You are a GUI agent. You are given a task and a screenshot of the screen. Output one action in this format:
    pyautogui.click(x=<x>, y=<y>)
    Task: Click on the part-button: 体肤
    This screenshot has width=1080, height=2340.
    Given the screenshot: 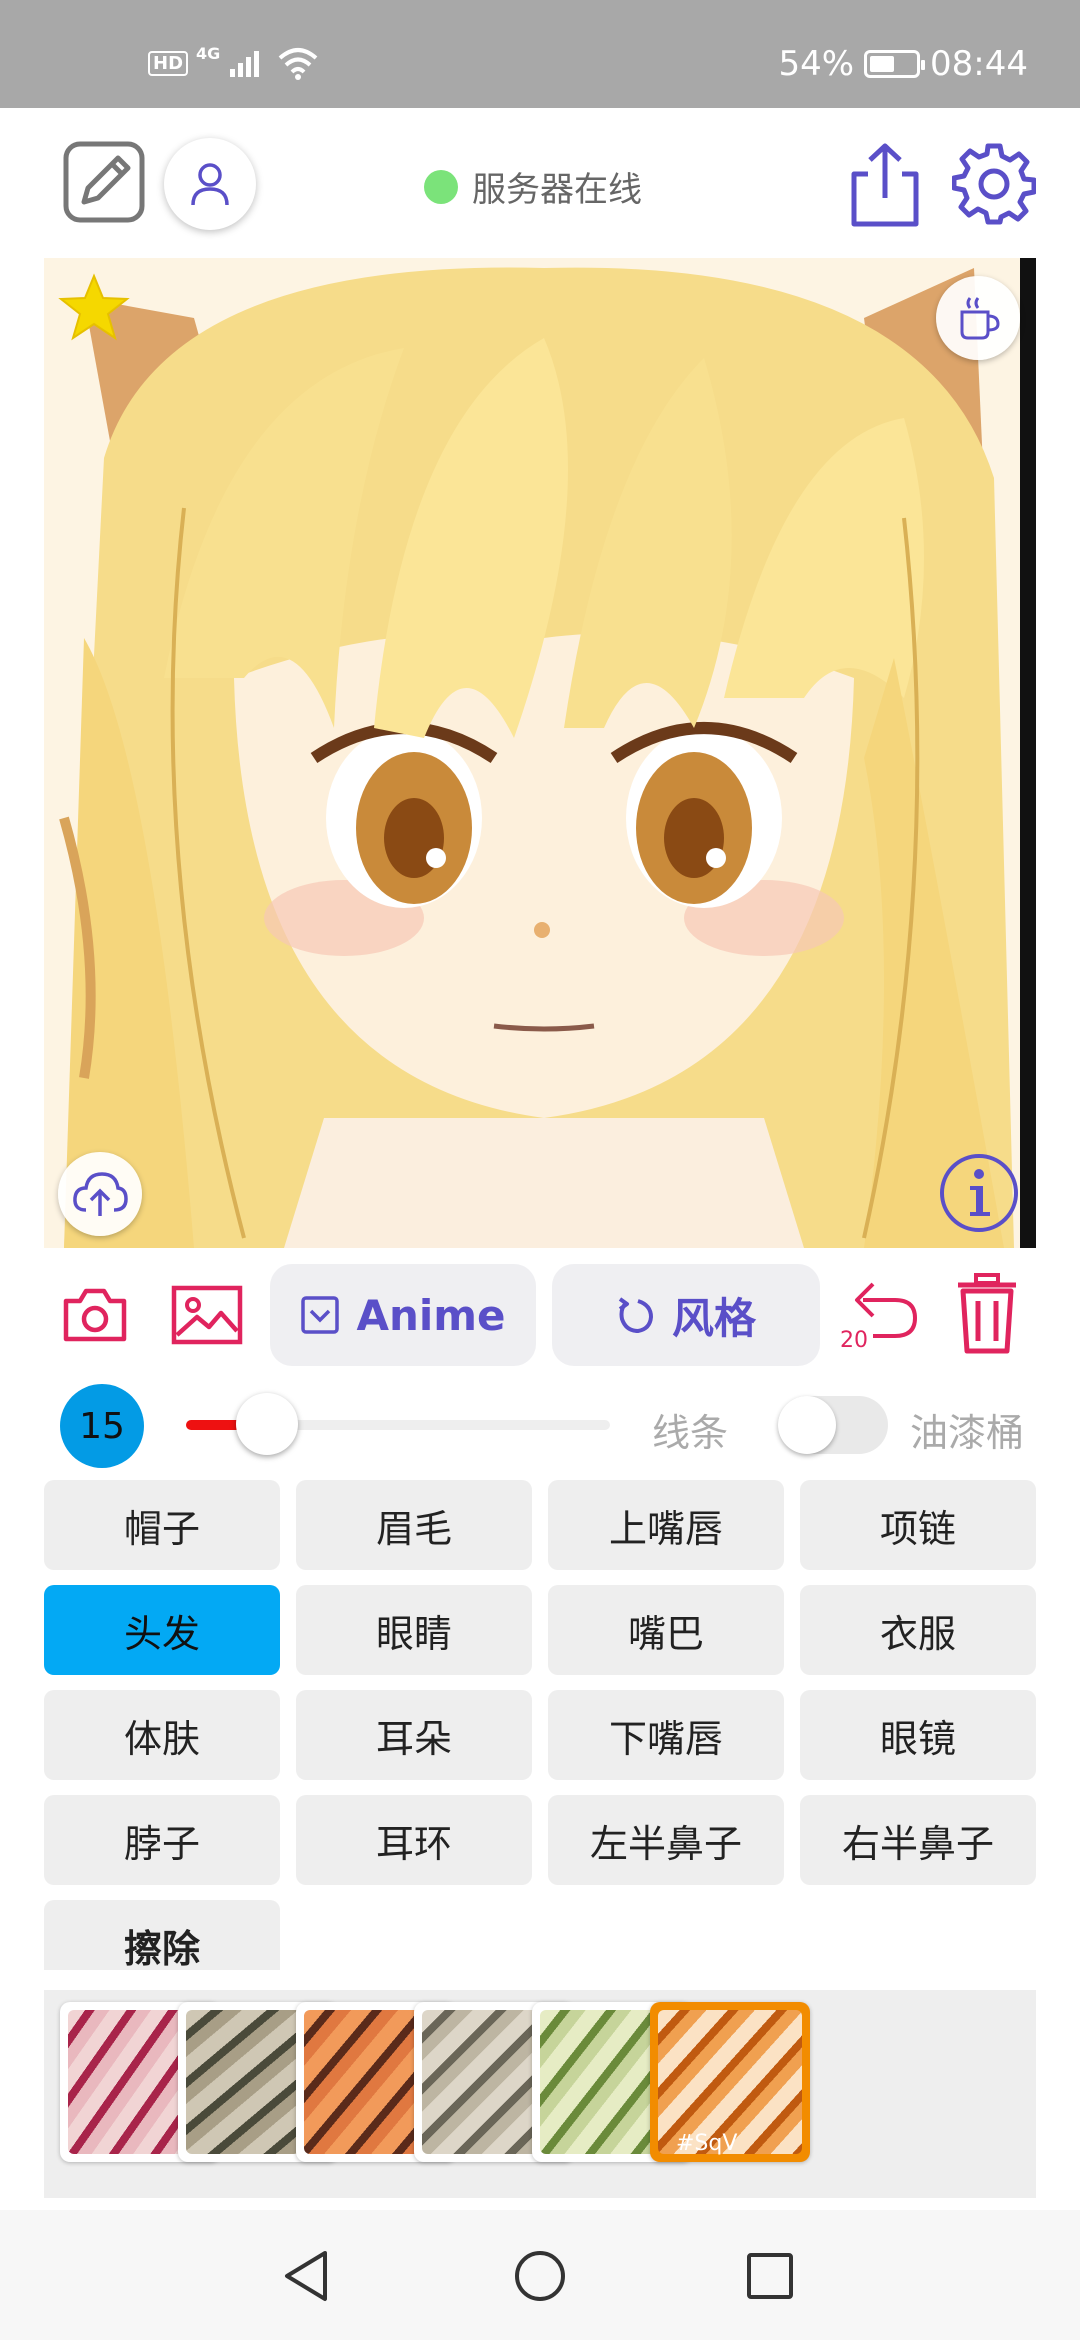 What is the action you would take?
    pyautogui.click(x=162, y=1735)
    